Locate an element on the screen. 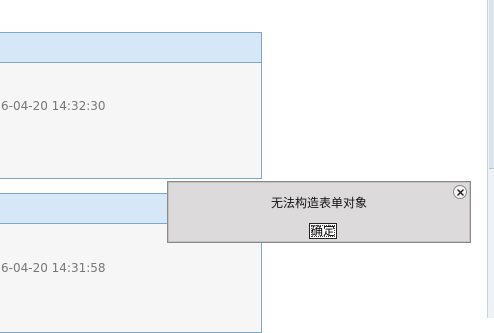 Image resolution: width=494 pixels, height=333 pixels. ok-button: 确定 is located at coordinates (323, 231).